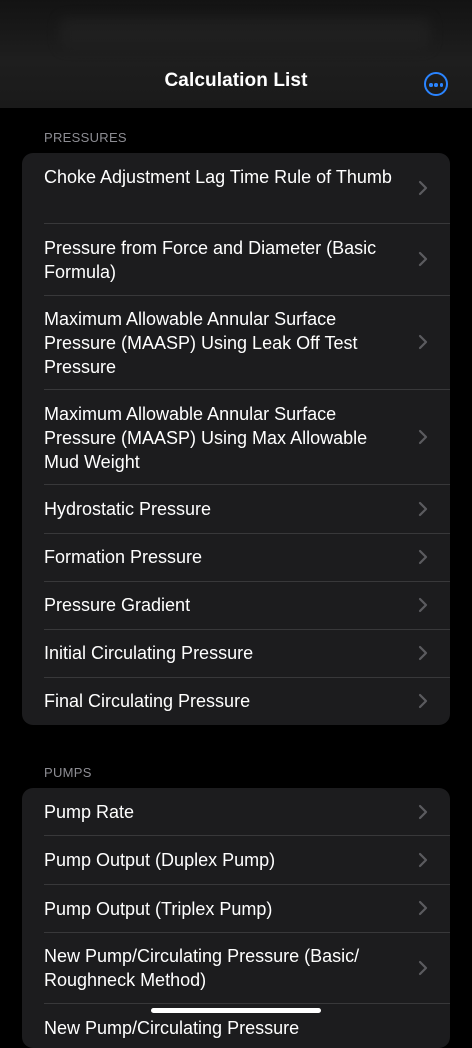  I want to click on more-options-icon, so click(436, 84).